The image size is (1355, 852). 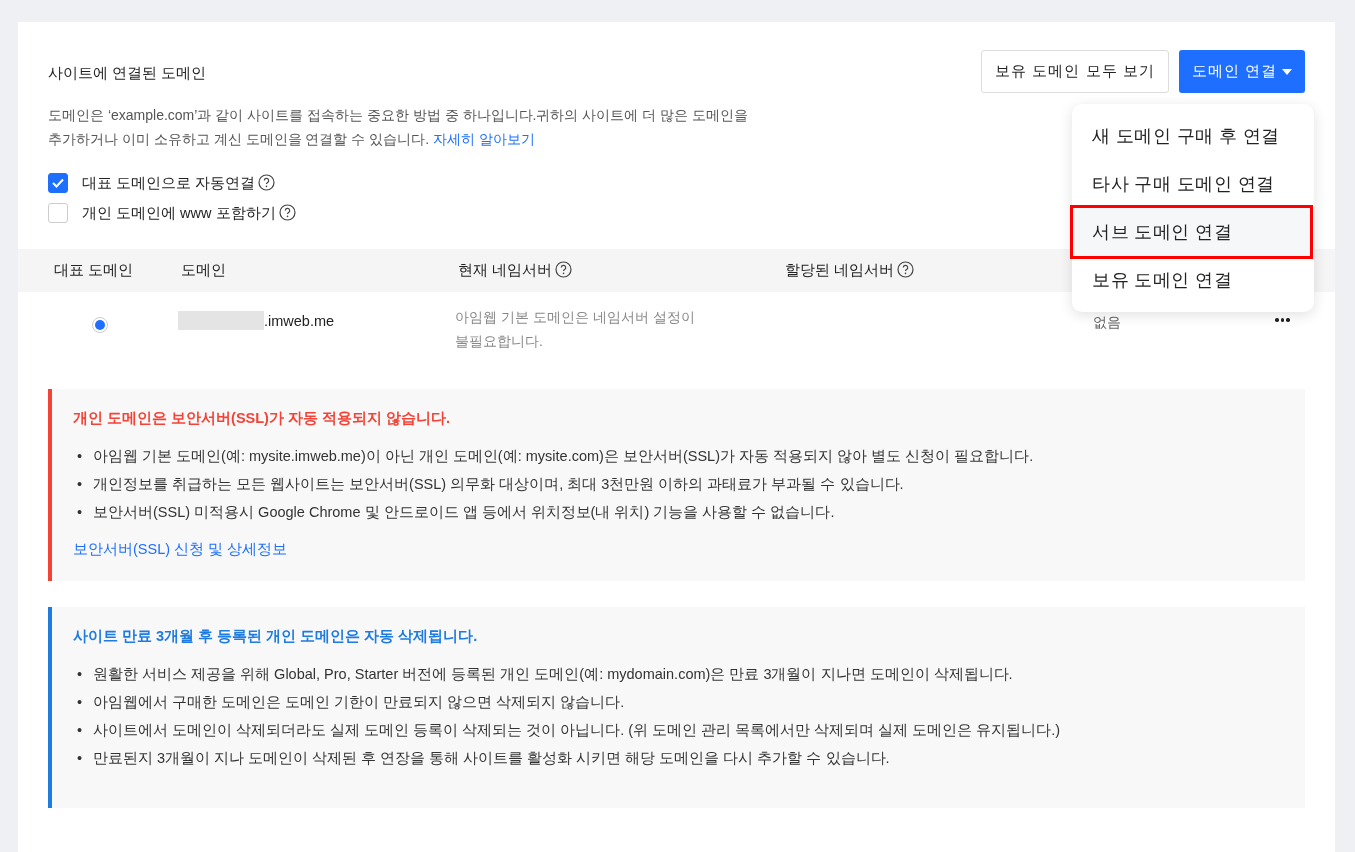 What do you see at coordinates (484, 139) in the screenshot?
I see `learn-more-link: 자세히 알아보기` at bounding box center [484, 139].